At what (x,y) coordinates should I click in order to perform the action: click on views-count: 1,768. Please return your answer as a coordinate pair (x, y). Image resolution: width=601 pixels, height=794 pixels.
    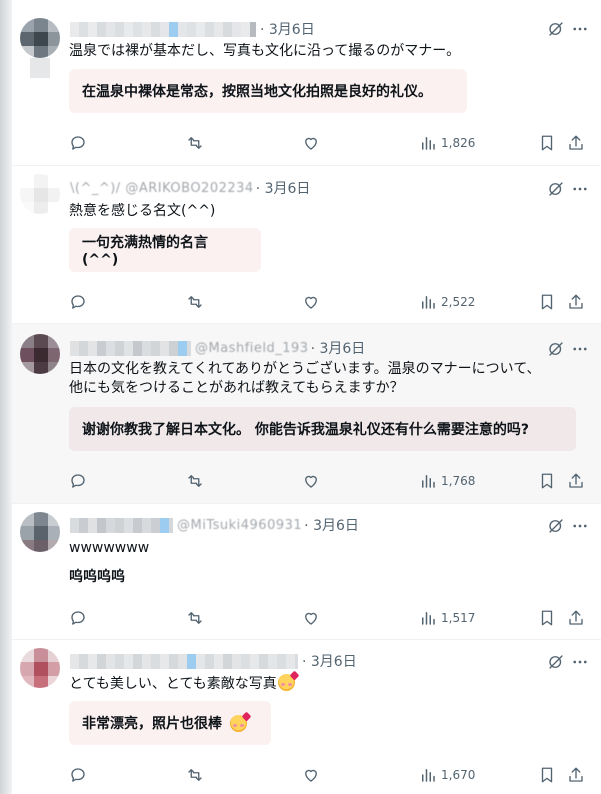
    Looking at the image, I should click on (458, 481).